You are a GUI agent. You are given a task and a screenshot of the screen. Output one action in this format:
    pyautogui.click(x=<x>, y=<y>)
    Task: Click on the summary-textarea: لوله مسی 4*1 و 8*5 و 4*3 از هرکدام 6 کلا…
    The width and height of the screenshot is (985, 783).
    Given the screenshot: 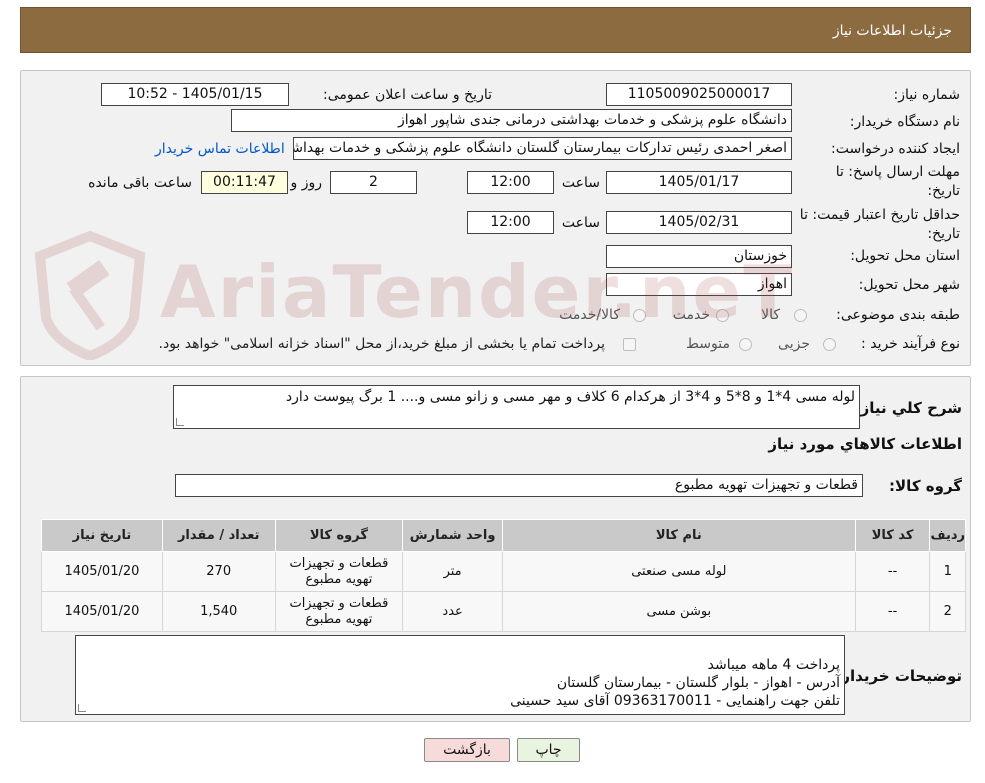 What is the action you would take?
    pyautogui.click(x=516, y=407)
    